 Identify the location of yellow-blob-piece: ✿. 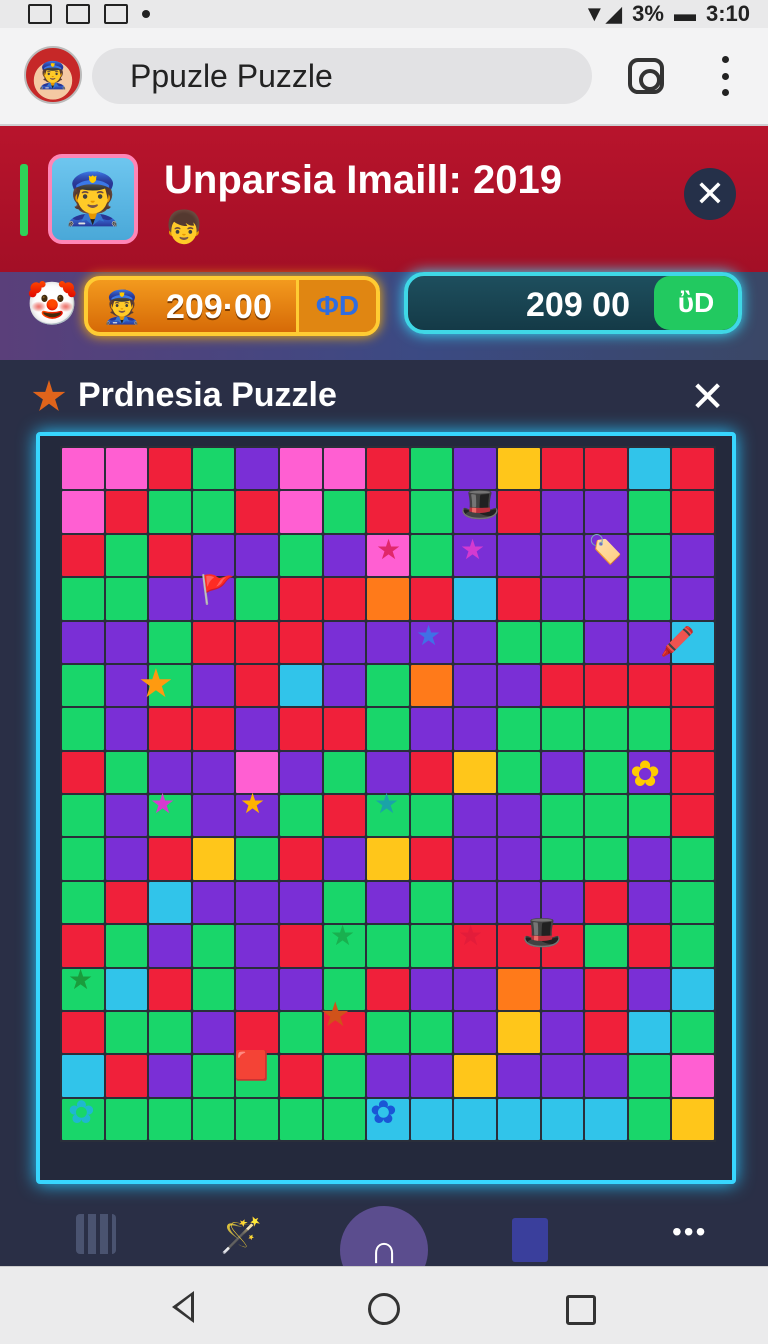
(645, 774).